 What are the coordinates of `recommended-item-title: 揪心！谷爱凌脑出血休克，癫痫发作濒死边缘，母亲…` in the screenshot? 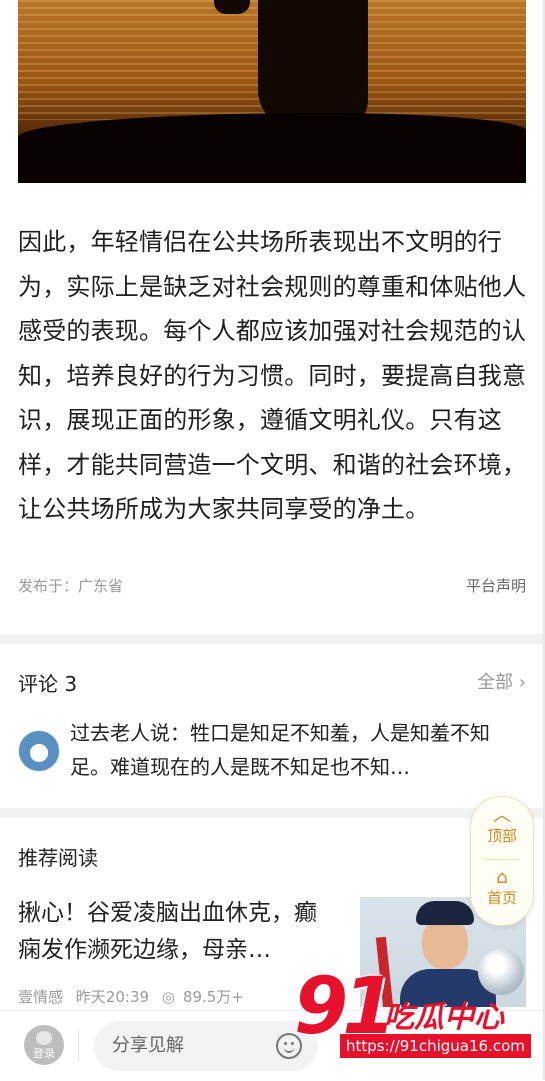 It's located at (178, 932).